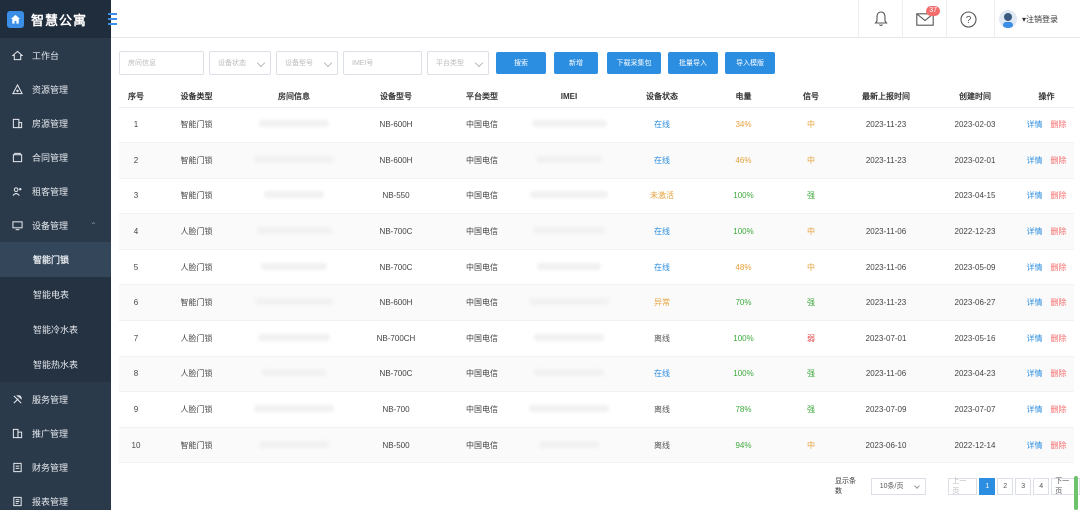 This screenshot has height=510, width=1080. I want to click on user-menu: ▾注销登录, so click(1037, 19).